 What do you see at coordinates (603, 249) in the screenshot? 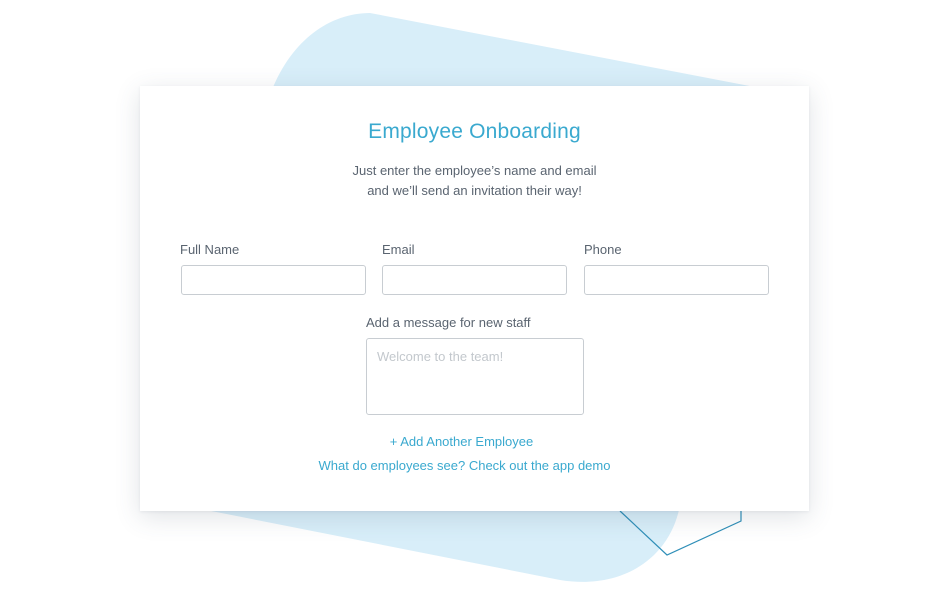
I see `phone-label: Phone` at bounding box center [603, 249].